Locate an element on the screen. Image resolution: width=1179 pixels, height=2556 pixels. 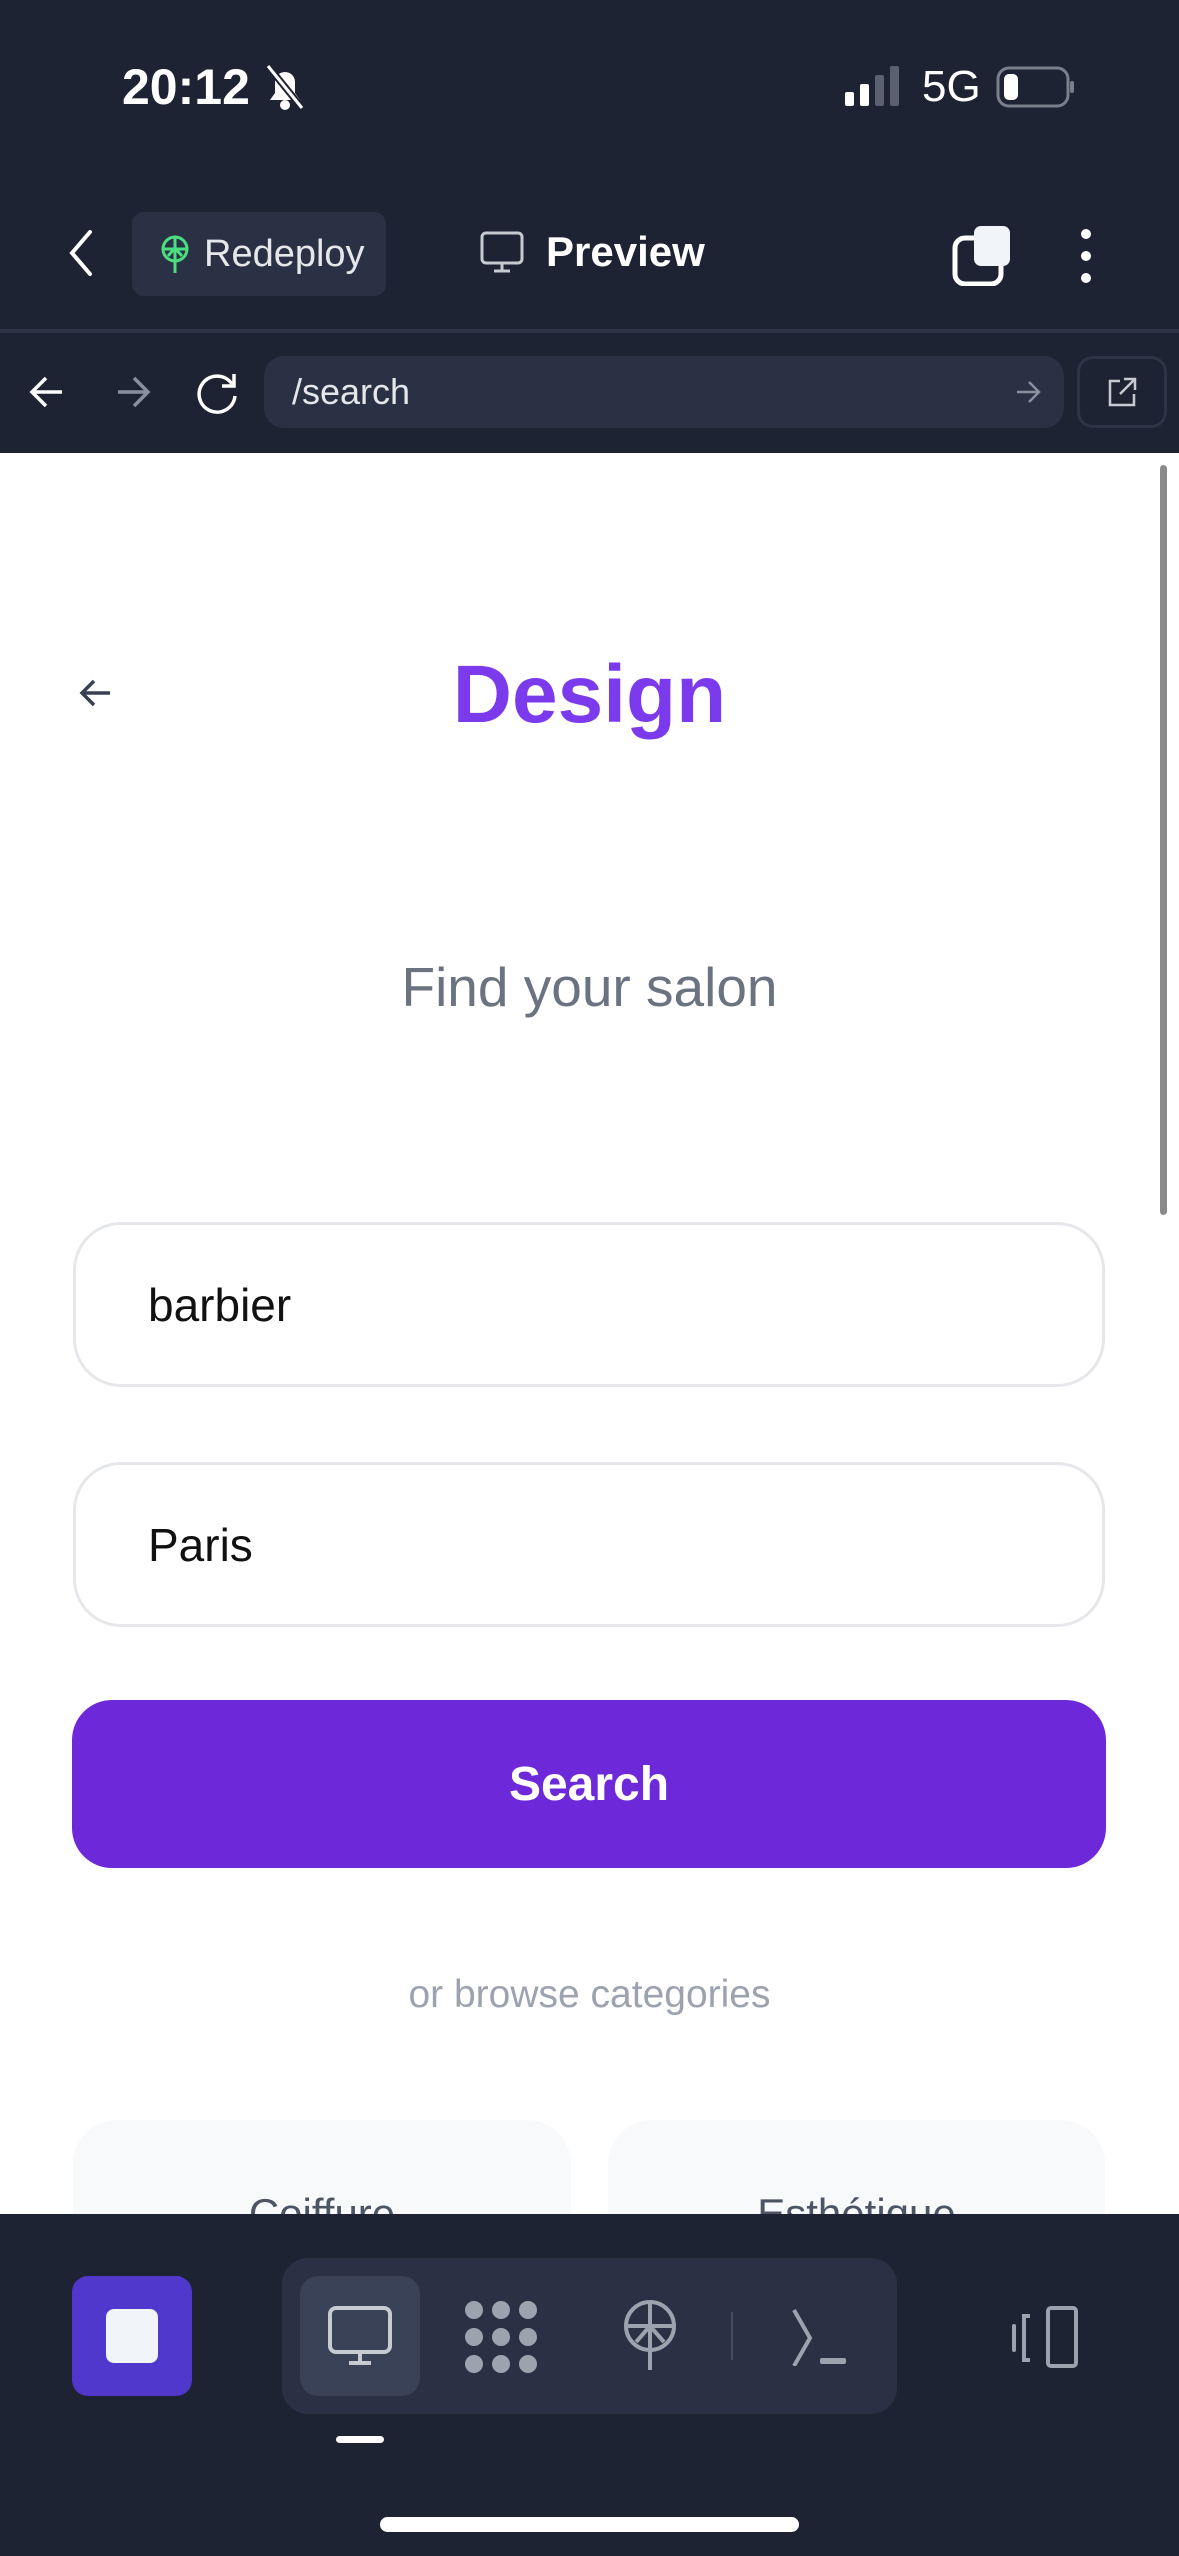
stop-button is located at coordinates (132, 2336).